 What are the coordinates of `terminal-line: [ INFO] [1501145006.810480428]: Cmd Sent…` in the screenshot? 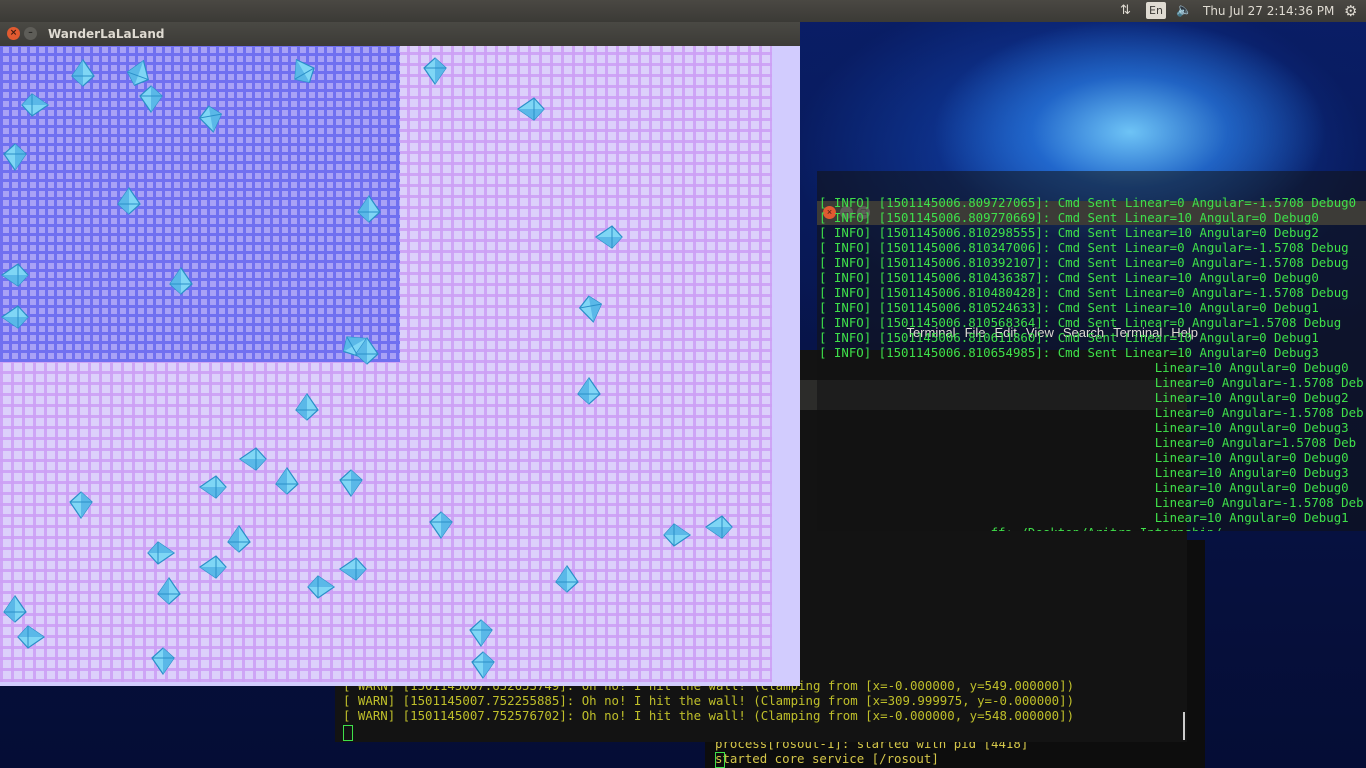 It's located at (1084, 292).